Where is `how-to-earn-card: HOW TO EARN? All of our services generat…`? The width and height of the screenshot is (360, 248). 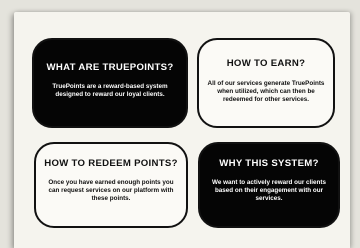
how-to-earn-card: HOW TO EARN? All of our services generat… is located at coordinates (266, 83).